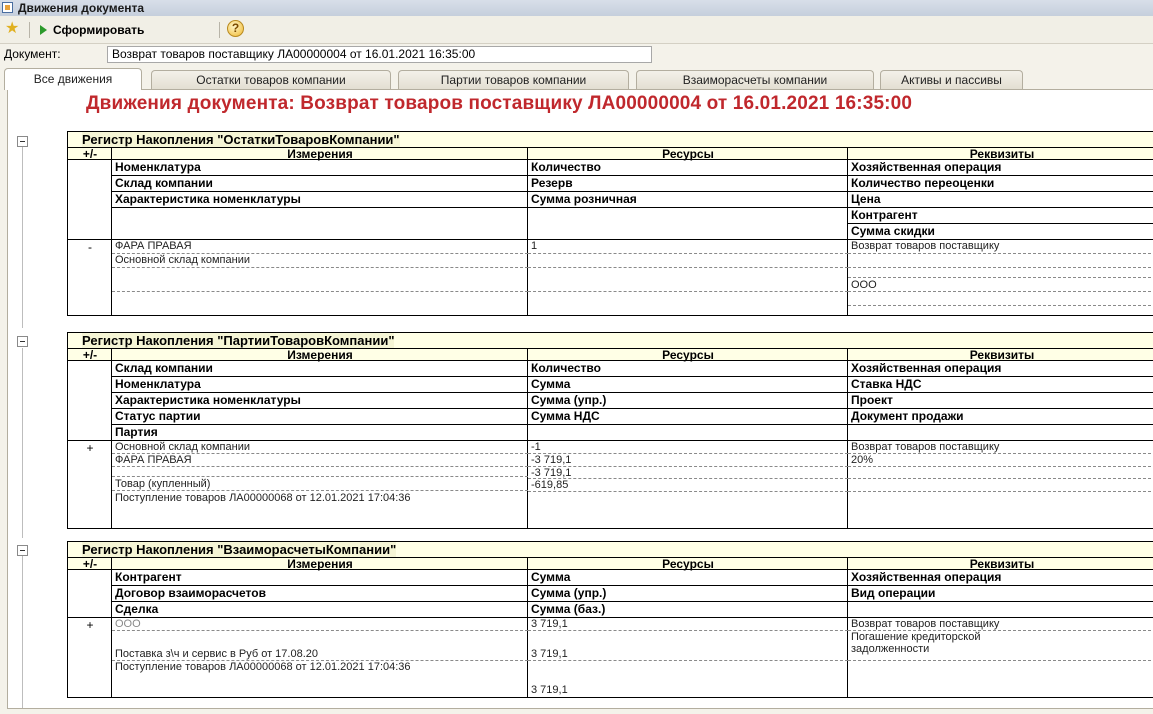  What do you see at coordinates (320, 610) in the screenshot?
I see `header-dimension: Сделка` at bounding box center [320, 610].